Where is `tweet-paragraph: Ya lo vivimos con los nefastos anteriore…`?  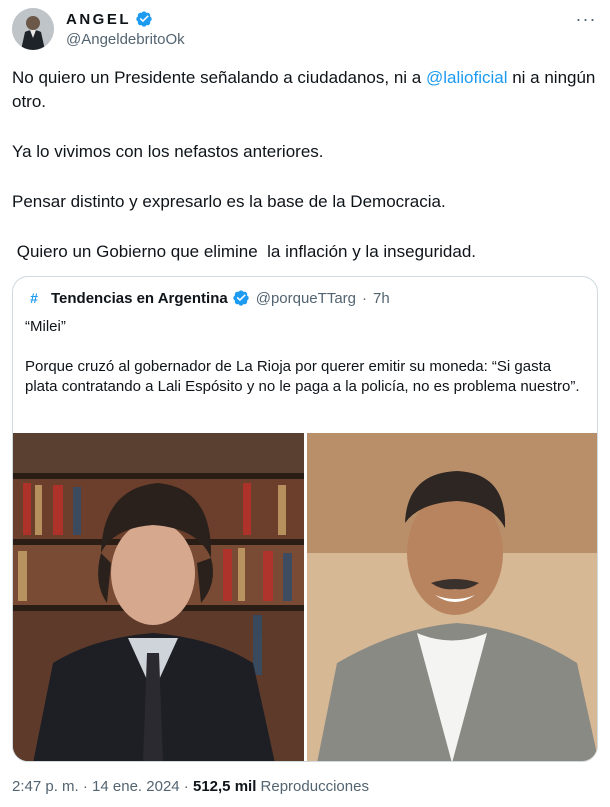 tweet-paragraph: Ya lo vivimos con los nefastos anteriore… is located at coordinates (168, 151).